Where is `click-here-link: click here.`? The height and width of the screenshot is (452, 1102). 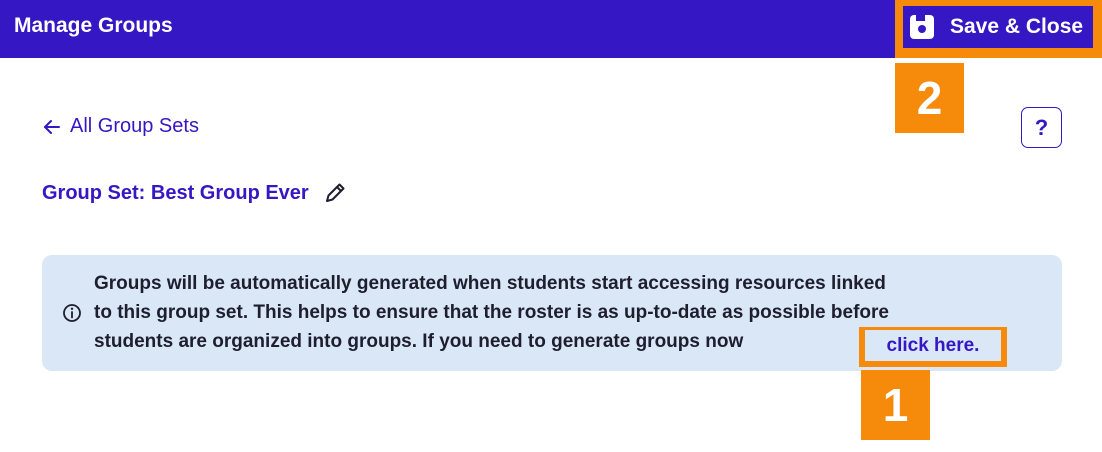 click-here-link: click here. is located at coordinates (933, 345).